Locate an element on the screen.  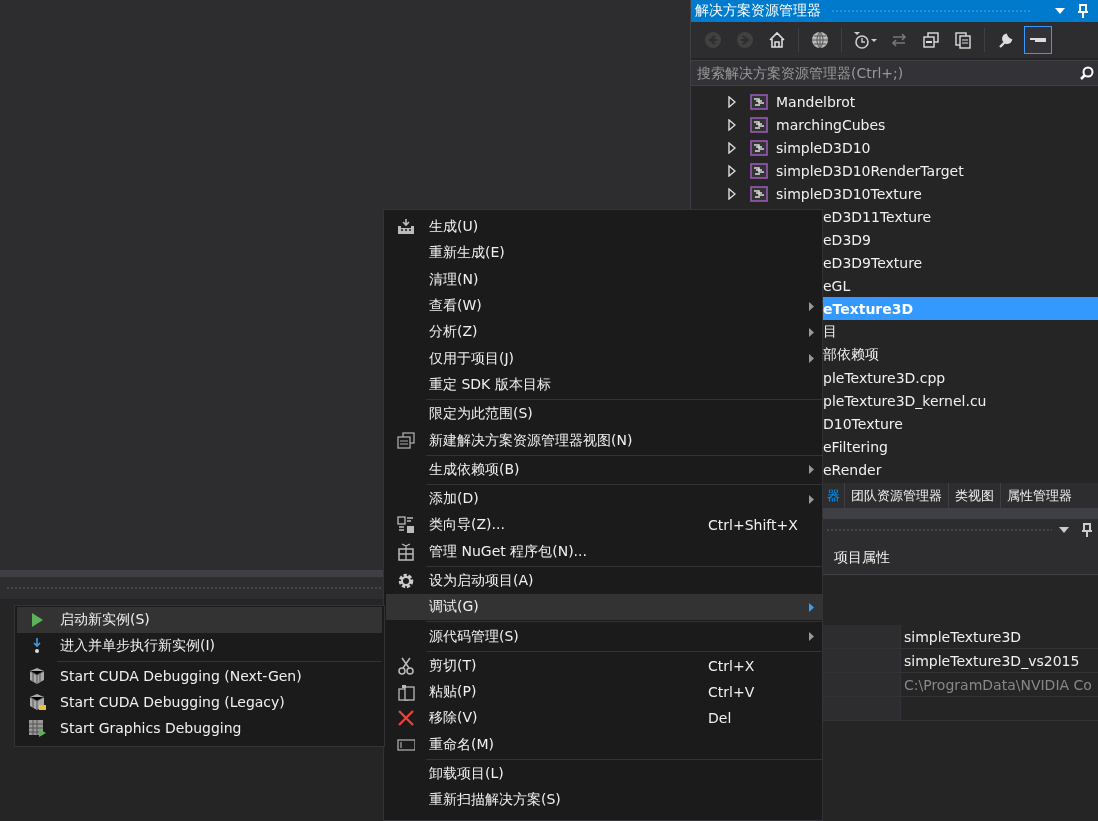
menu-item: 重新扫描解决方案(S) is located at coordinates (604, 800).